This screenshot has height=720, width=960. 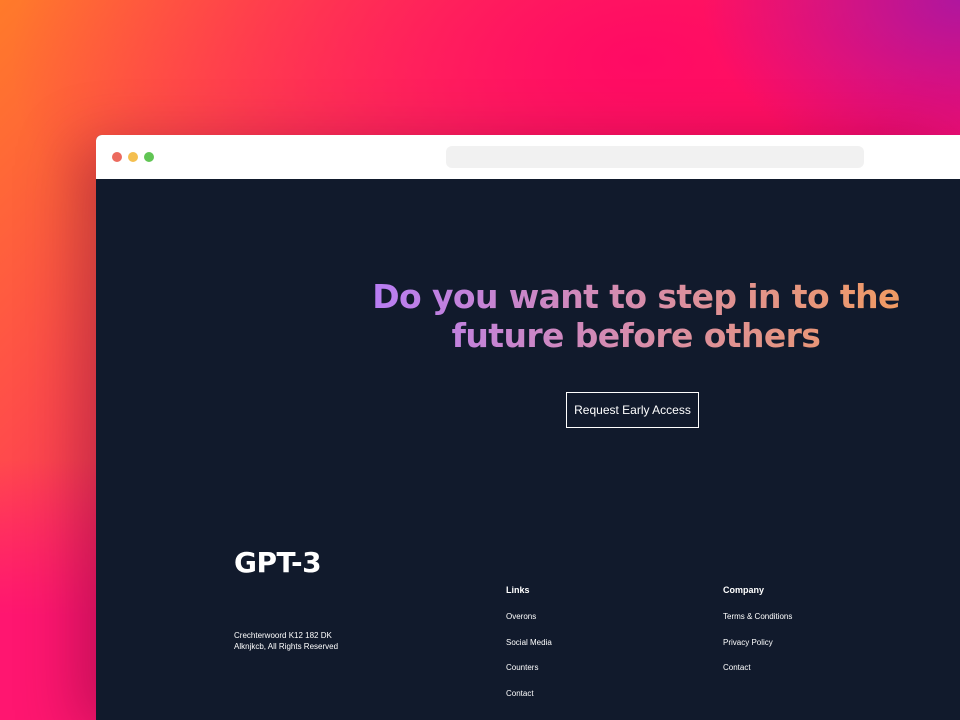 What do you see at coordinates (757, 651) in the screenshot?
I see `footer-link-privacy: Privacy Policy` at bounding box center [757, 651].